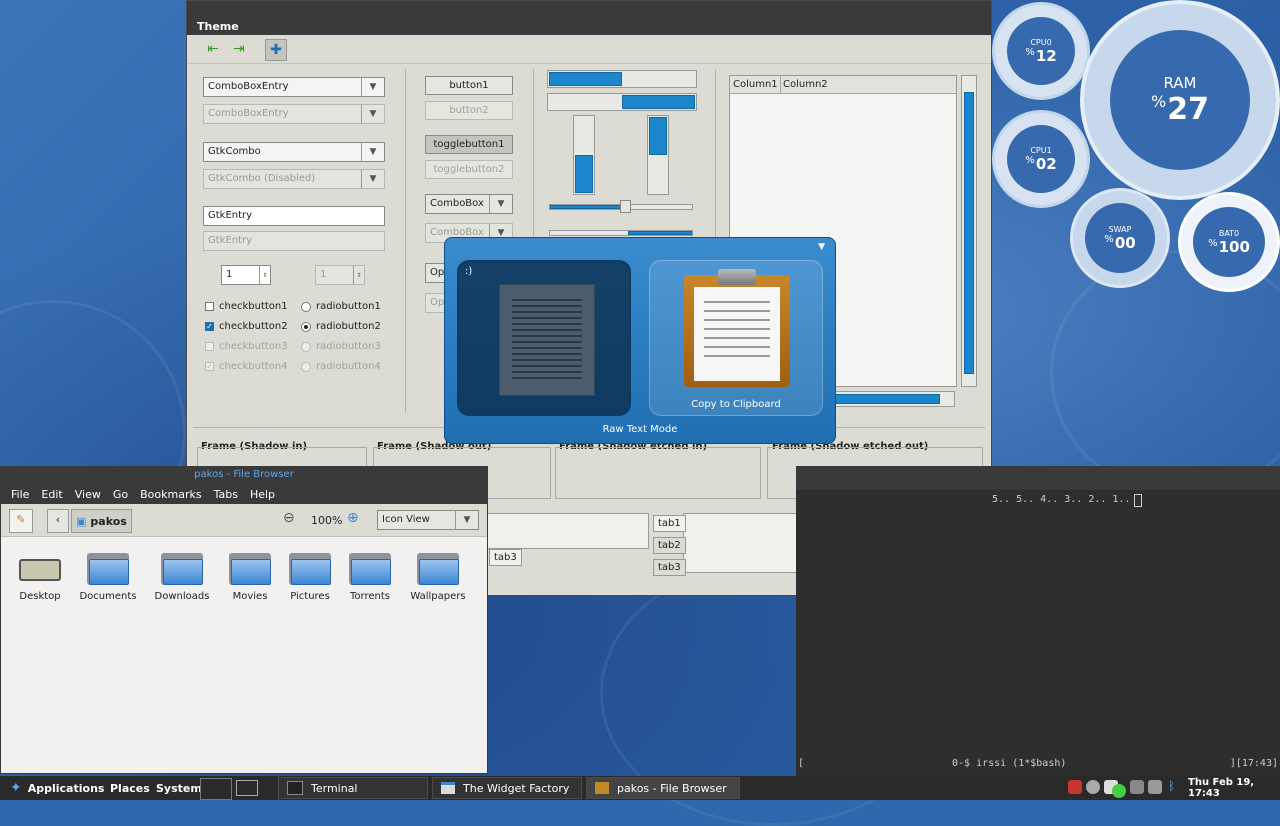 The width and height of the screenshot is (1280, 826). What do you see at coordinates (341, 346) in the screenshot?
I see `radiobutton3: radiobutton3` at bounding box center [341, 346].